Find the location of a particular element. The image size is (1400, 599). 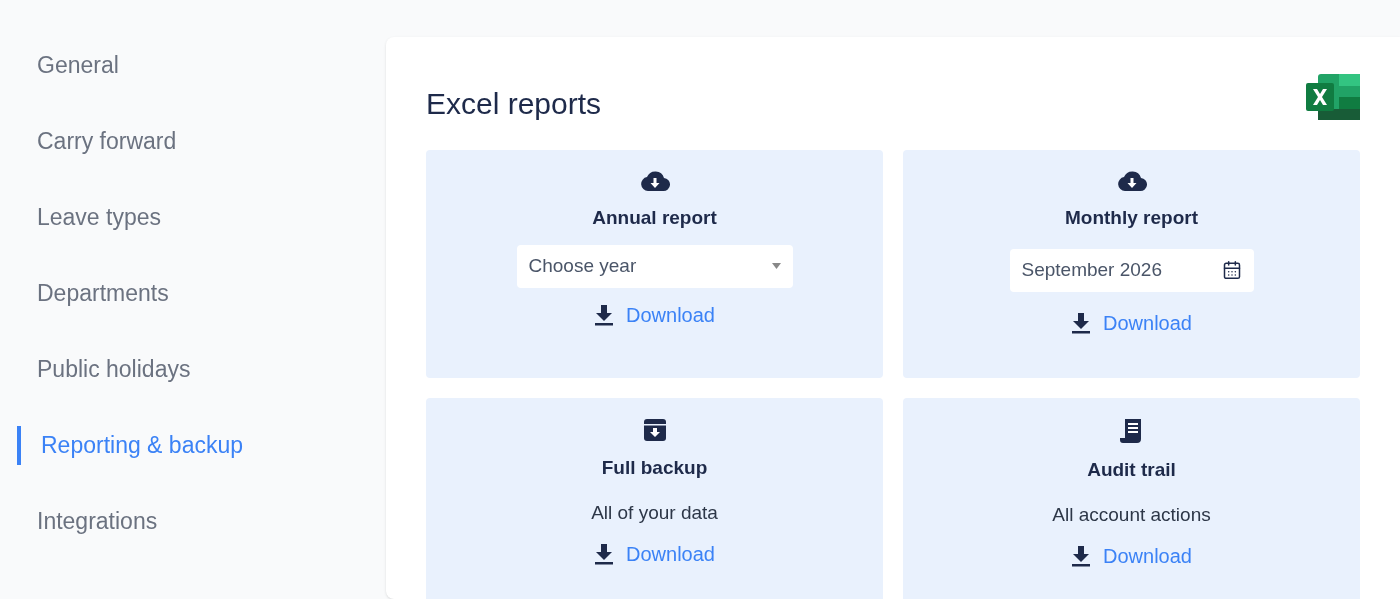

archive-box-icon is located at coordinates (654, 430).